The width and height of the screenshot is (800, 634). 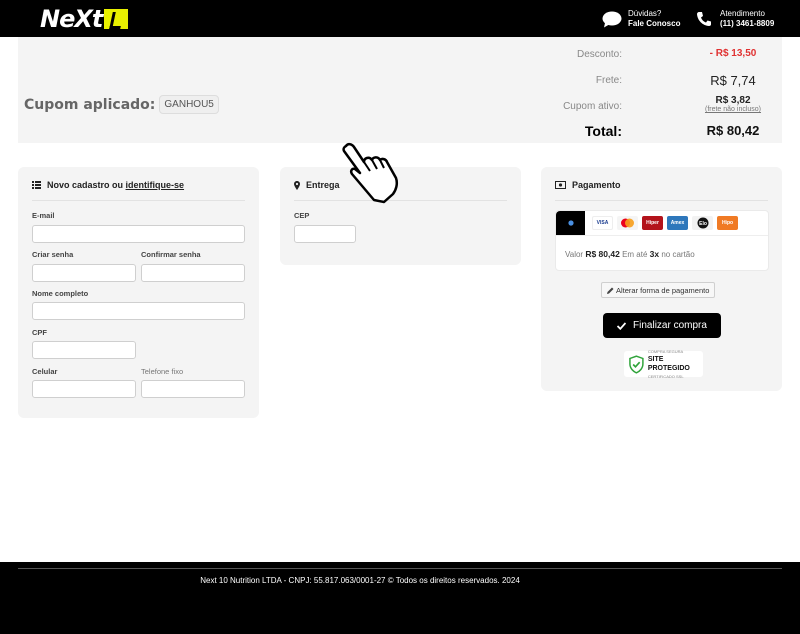 I want to click on card-brands: VISA Hiper Amex Elo Hipo, so click(x=665, y=223).